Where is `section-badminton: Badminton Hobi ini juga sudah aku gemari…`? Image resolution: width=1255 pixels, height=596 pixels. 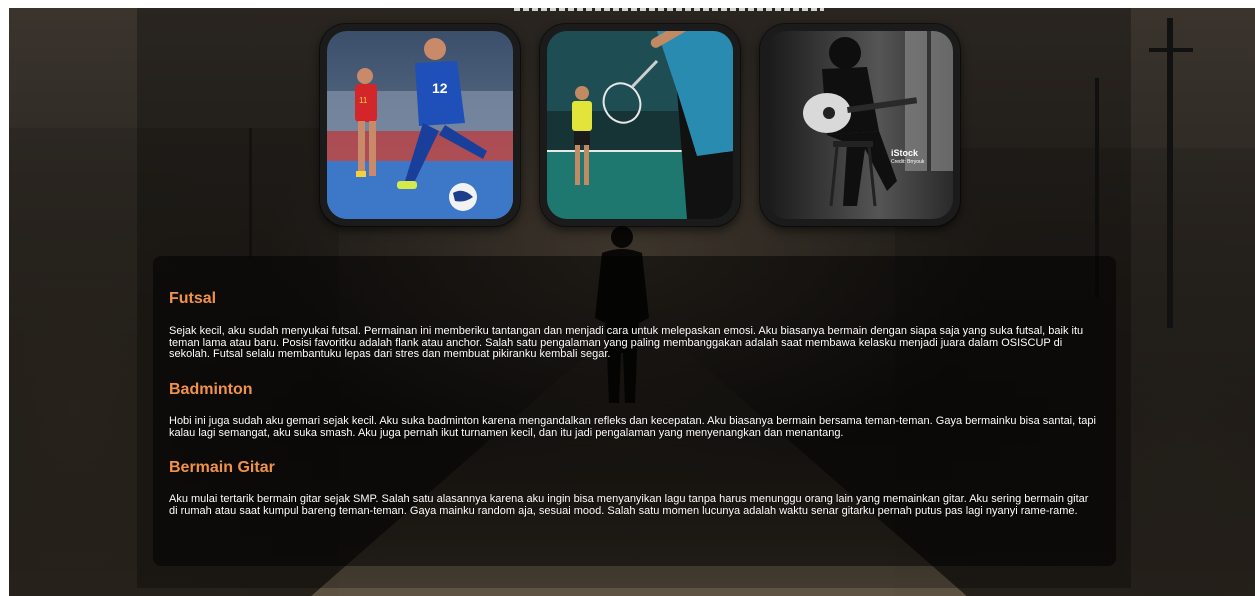
section-badminton: Badminton Hobi ini juga sudah aku gemari… is located at coordinates (634, 410).